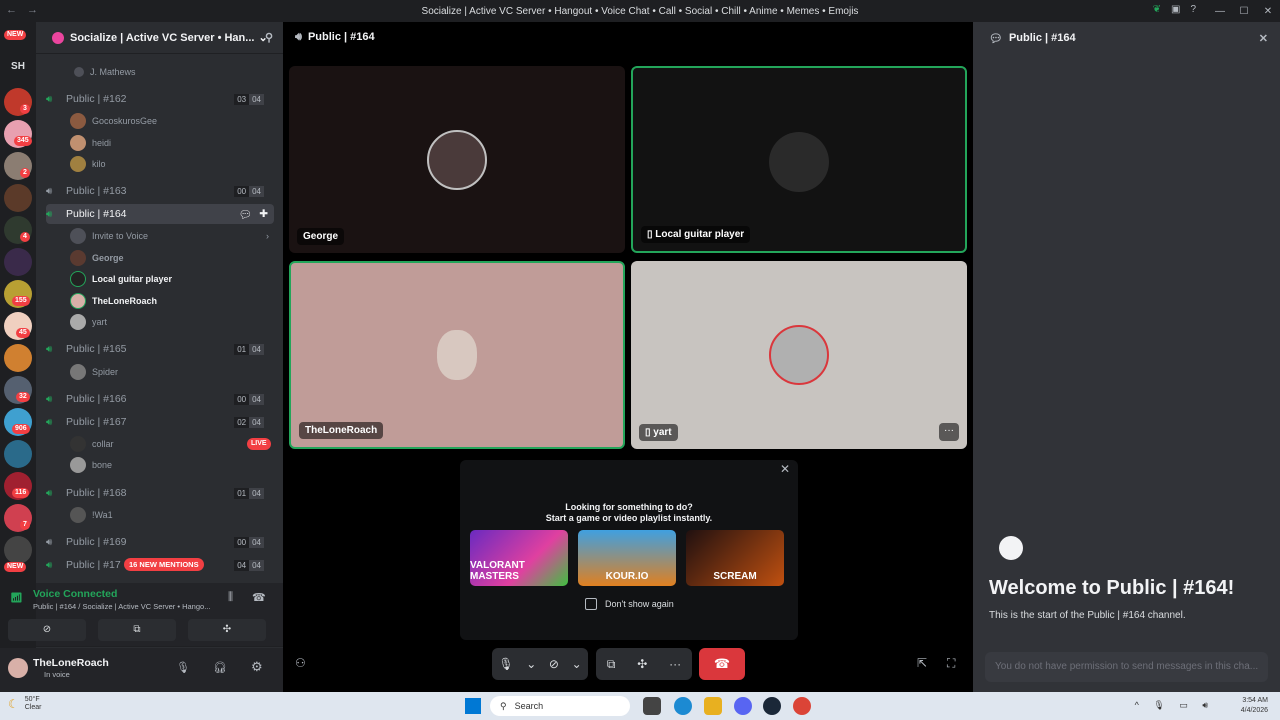  What do you see at coordinates (88, 322) in the screenshot?
I see `voice-user: yart` at bounding box center [88, 322].